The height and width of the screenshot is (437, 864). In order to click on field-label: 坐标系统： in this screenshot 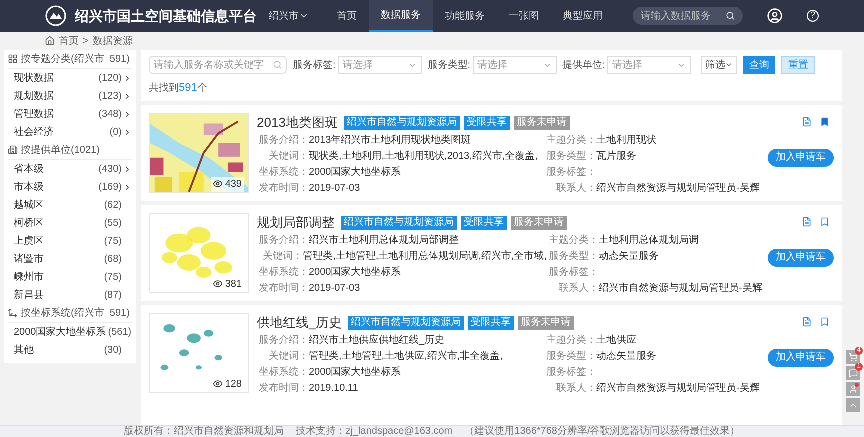, I will do `click(283, 373)`.